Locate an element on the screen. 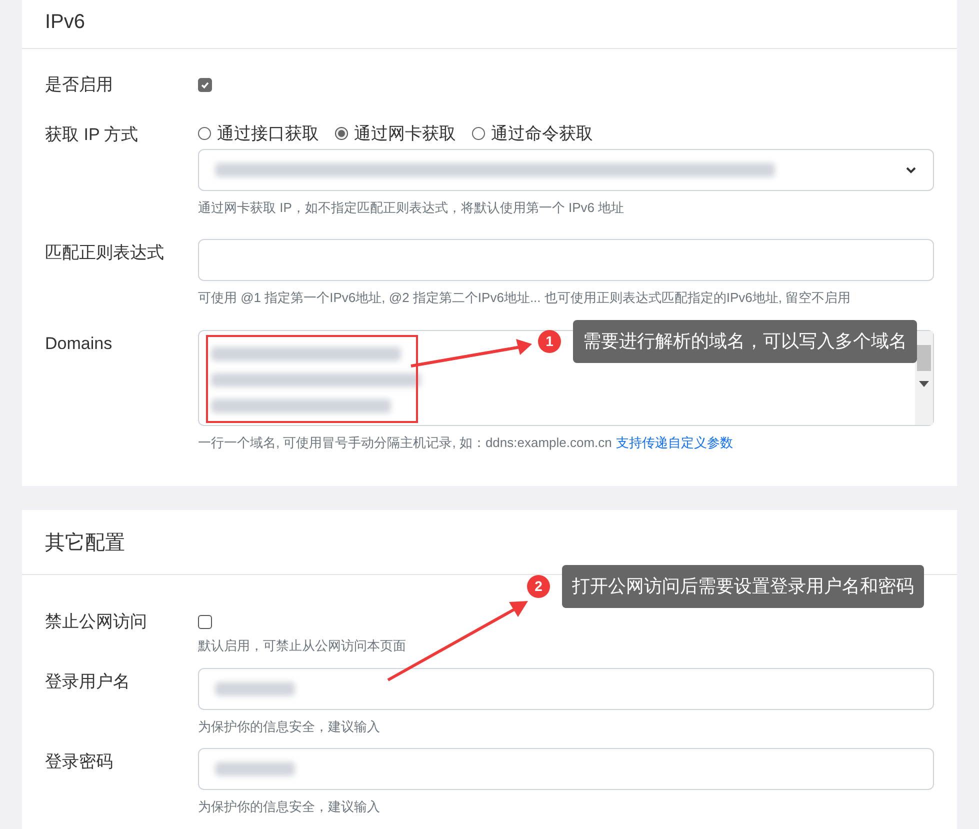 The image size is (979, 829). radio-label: 通过接口获取 is located at coordinates (268, 134).